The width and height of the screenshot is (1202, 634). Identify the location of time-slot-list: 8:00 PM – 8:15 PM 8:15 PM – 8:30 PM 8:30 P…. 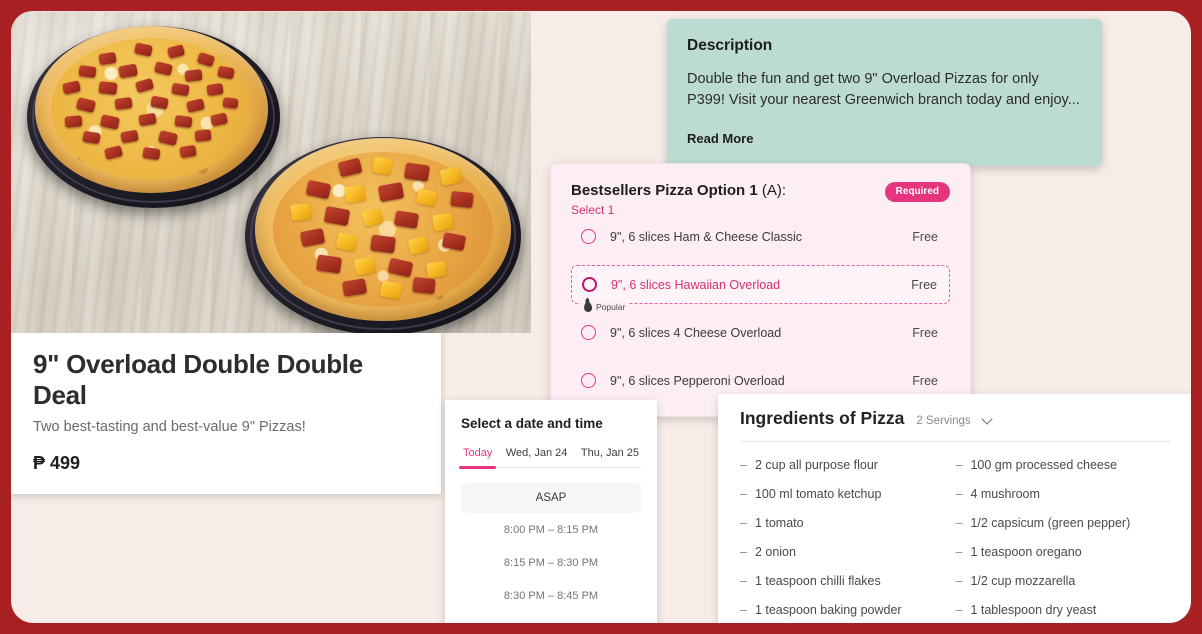
(551, 562).